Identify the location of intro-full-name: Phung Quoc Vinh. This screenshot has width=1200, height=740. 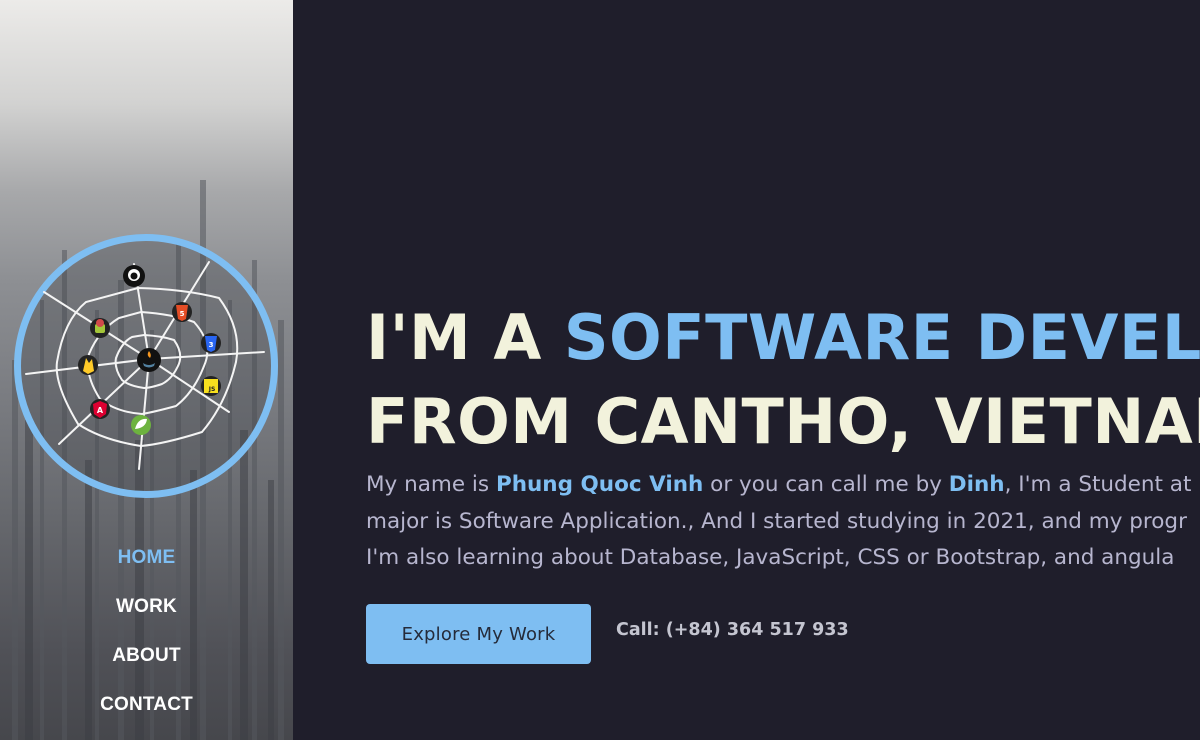
(599, 484).